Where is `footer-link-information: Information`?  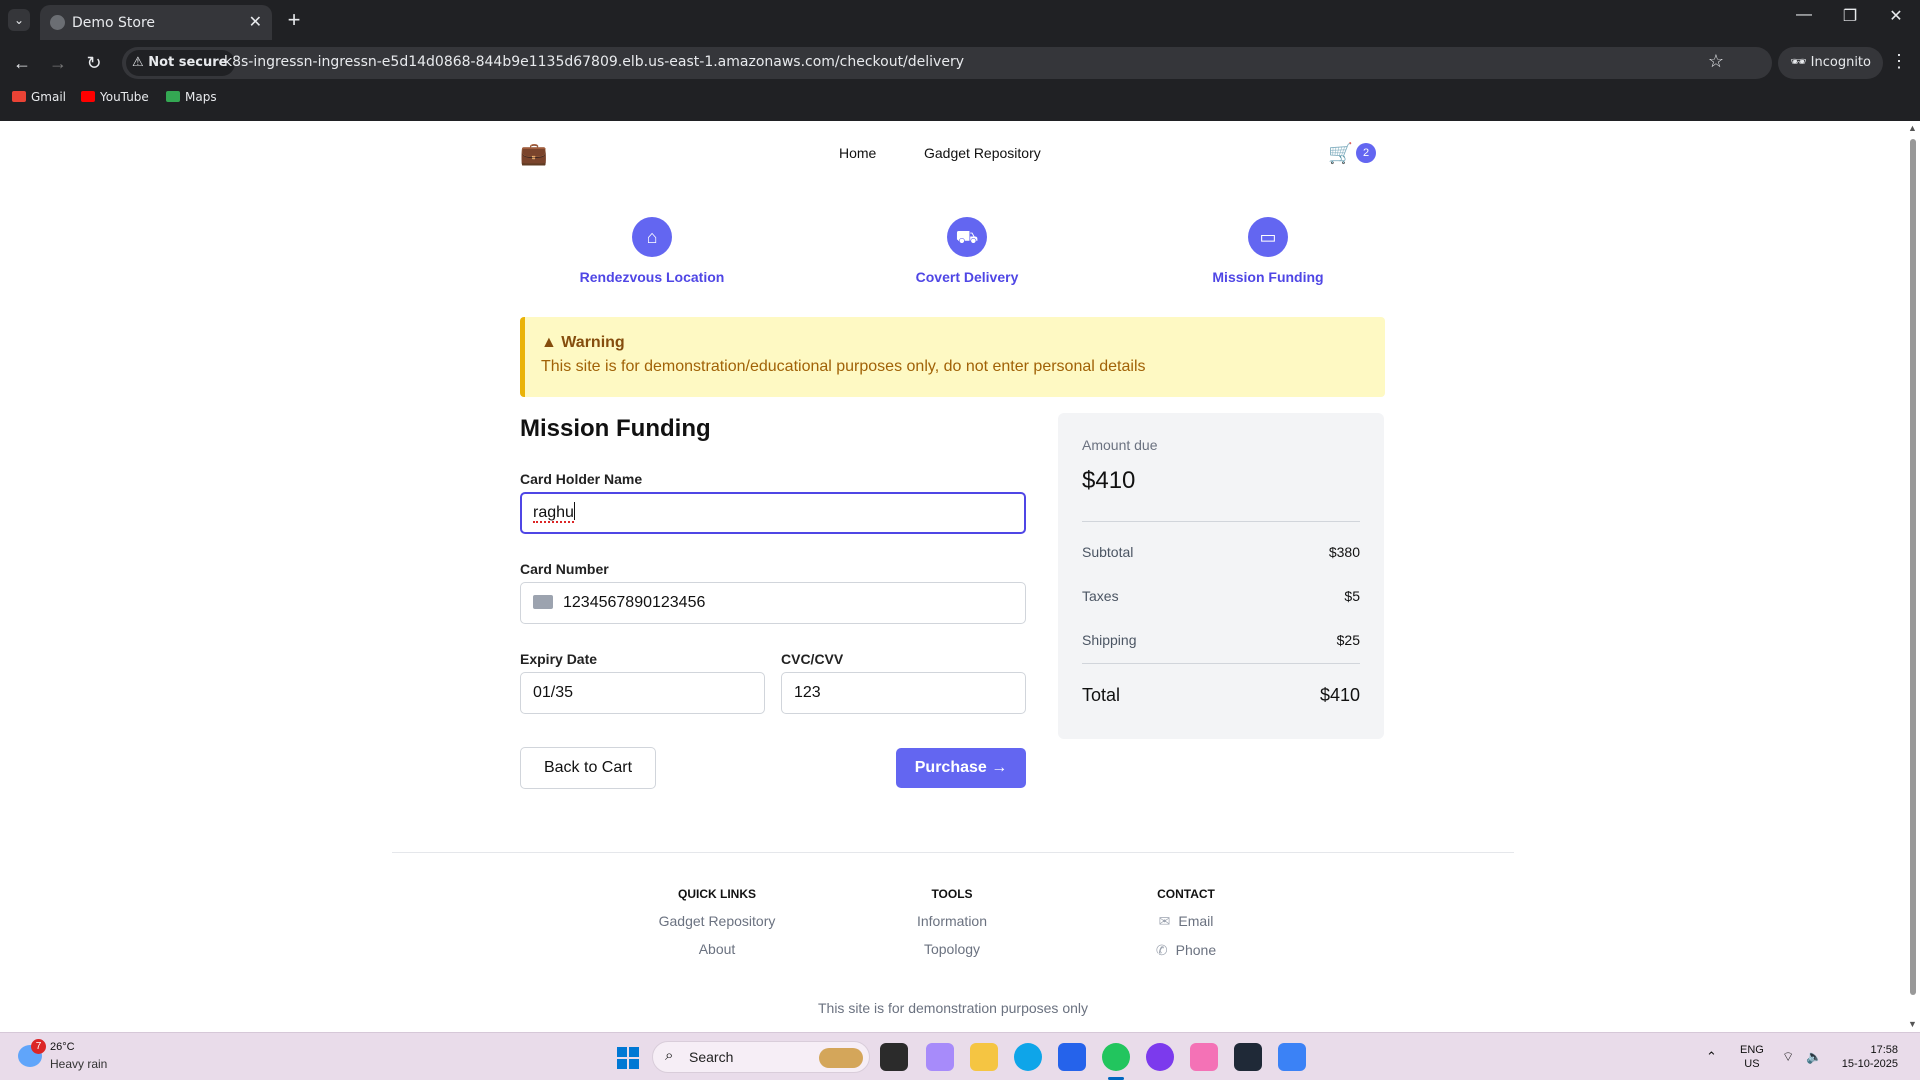 footer-link-information: Information is located at coordinates (952, 921).